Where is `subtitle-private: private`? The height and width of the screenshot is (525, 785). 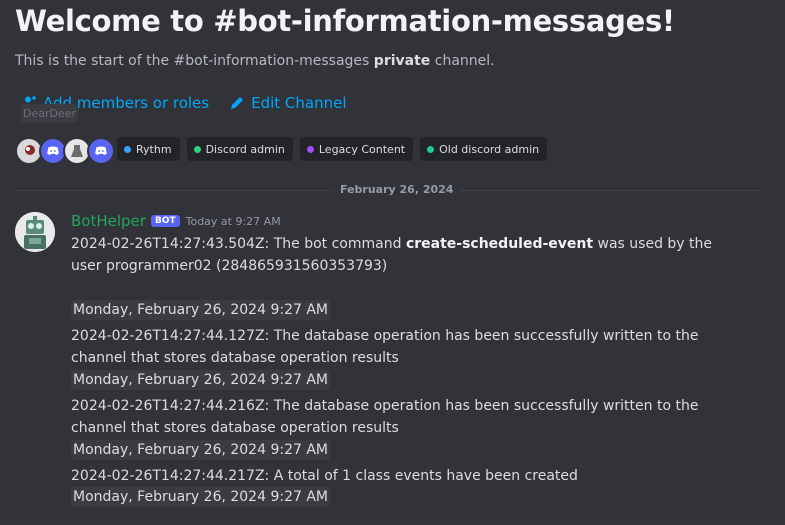
subtitle-private: private is located at coordinates (402, 61).